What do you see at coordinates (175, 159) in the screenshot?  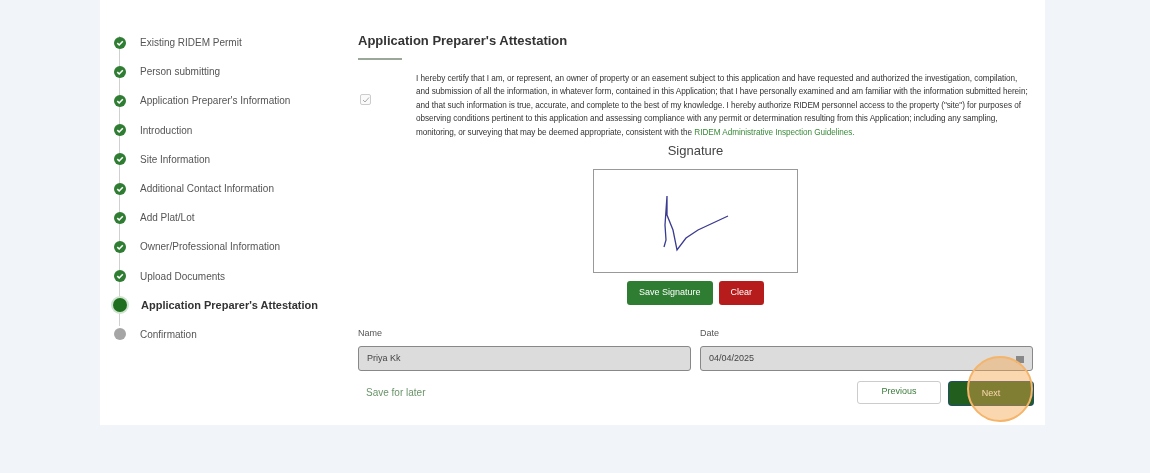 I see `step-label: Site Information` at bounding box center [175, 159].